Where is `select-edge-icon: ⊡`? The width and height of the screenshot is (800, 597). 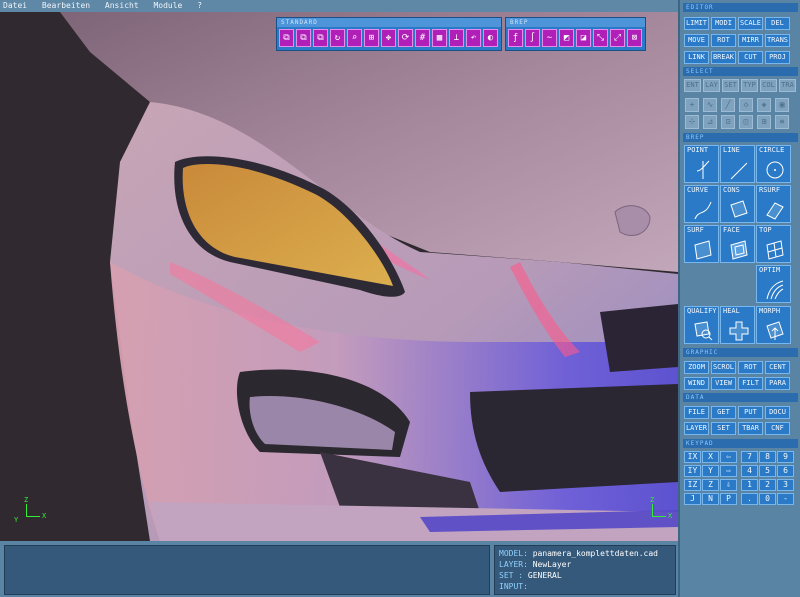 select-edge-icon: ⊡ is located at coordinates (728, 122).